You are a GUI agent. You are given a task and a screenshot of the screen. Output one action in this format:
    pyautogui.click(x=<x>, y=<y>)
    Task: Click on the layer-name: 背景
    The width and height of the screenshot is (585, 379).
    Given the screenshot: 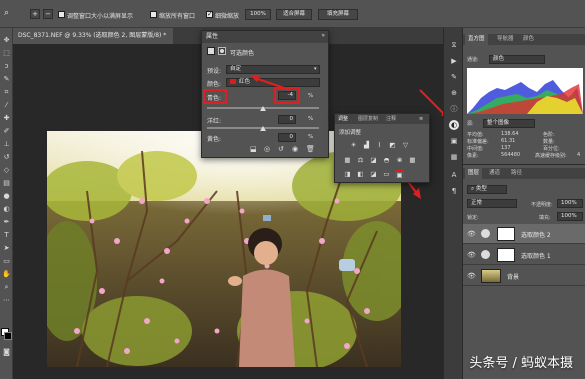 What is the action you would take?
    pyautogui.click(x=513, y=276)
    